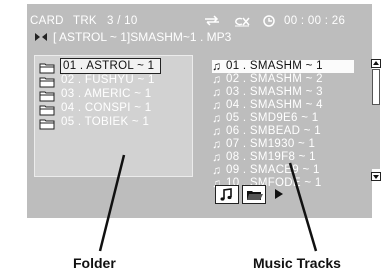 The image size is (390, 275). I want to click on folder-item-label: 03 . AMERIC ~ 1, so click(106, 94).